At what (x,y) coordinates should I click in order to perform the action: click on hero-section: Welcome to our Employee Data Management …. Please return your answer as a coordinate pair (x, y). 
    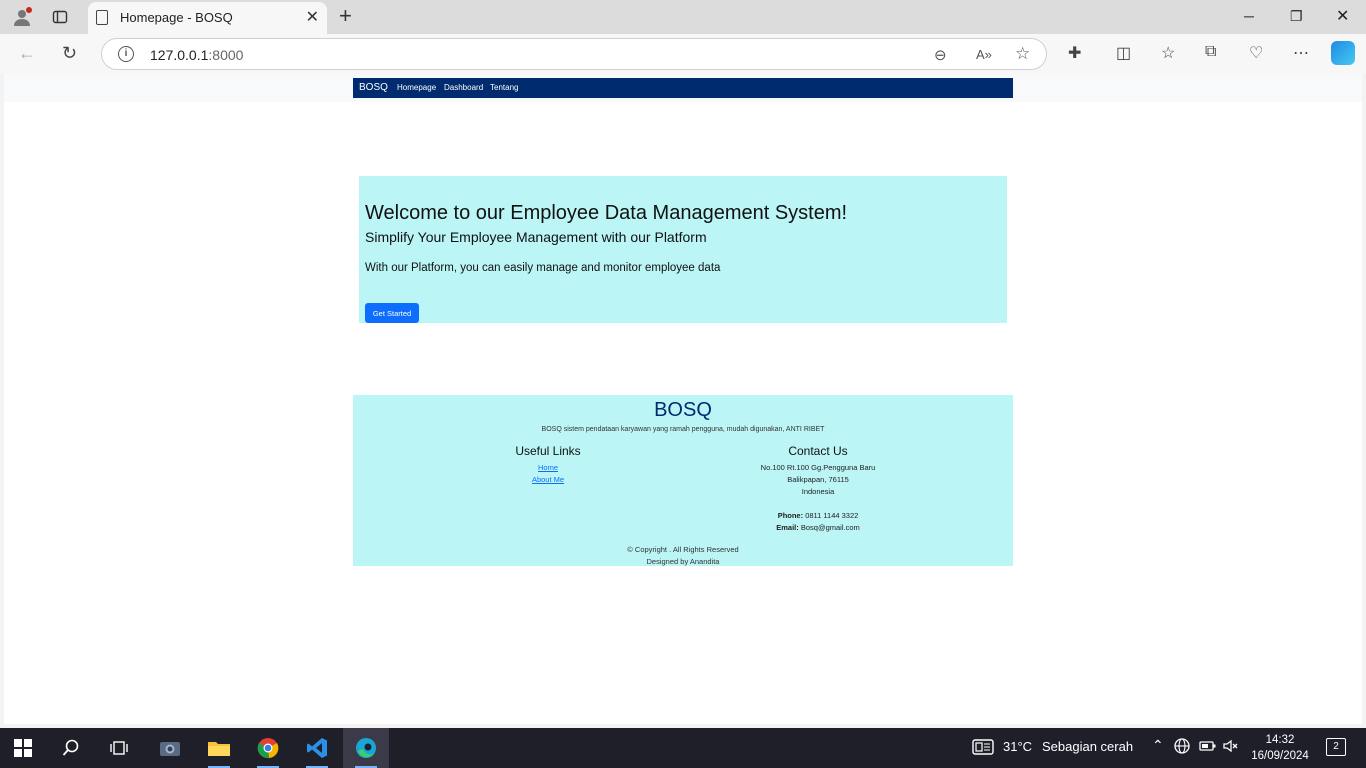
    Looking at the image, I should click on (683, 249).